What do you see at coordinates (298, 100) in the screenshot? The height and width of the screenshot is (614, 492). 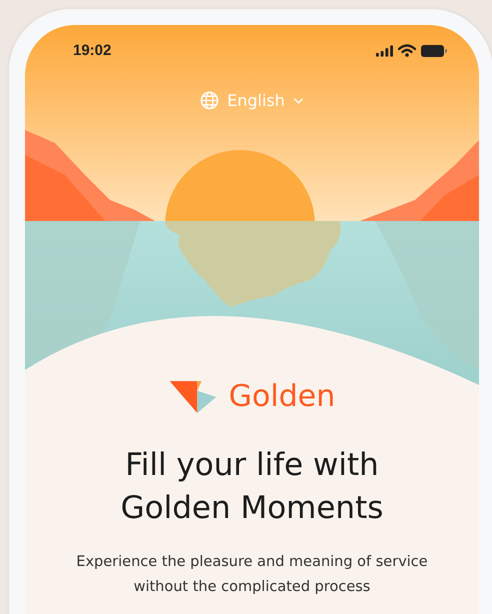 I see `chevron-down-icon` at bounding box center [298, 100].